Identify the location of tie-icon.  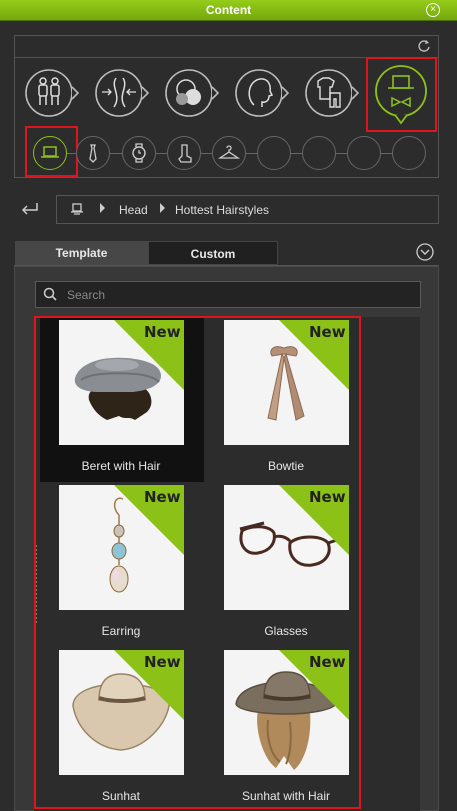
(93, 153).